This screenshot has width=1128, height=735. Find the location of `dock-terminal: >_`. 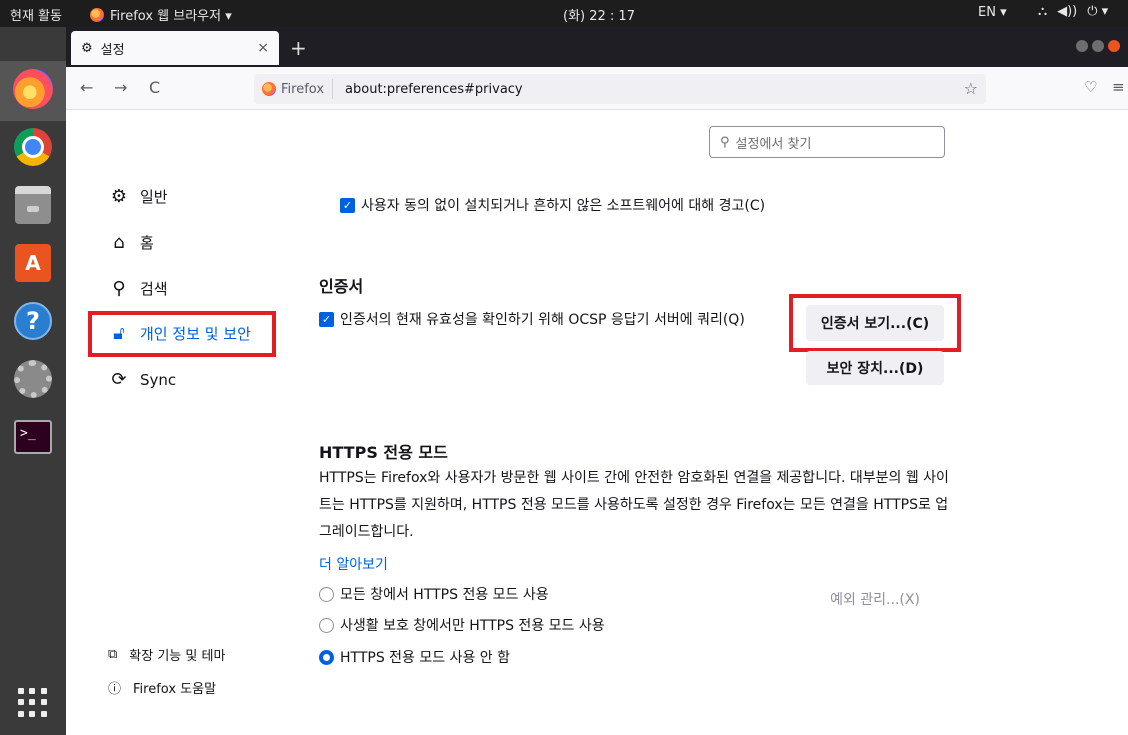

dock-terminal: >_ is located at coordinates (33, 437).